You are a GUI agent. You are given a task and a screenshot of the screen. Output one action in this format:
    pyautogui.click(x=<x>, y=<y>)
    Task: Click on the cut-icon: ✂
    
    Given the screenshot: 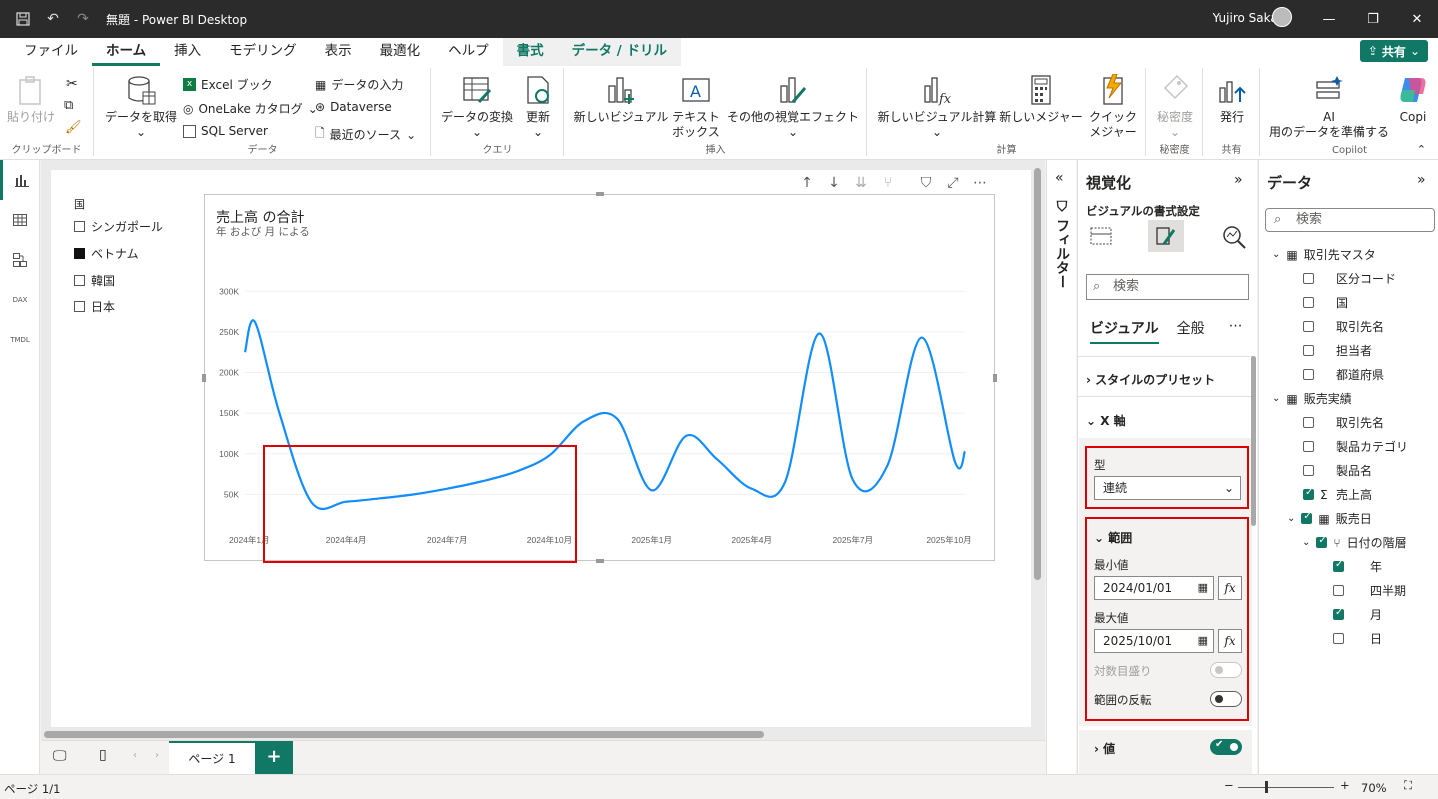 What is the action you would take?
    pyautogui.click(x=72, y=84)
    